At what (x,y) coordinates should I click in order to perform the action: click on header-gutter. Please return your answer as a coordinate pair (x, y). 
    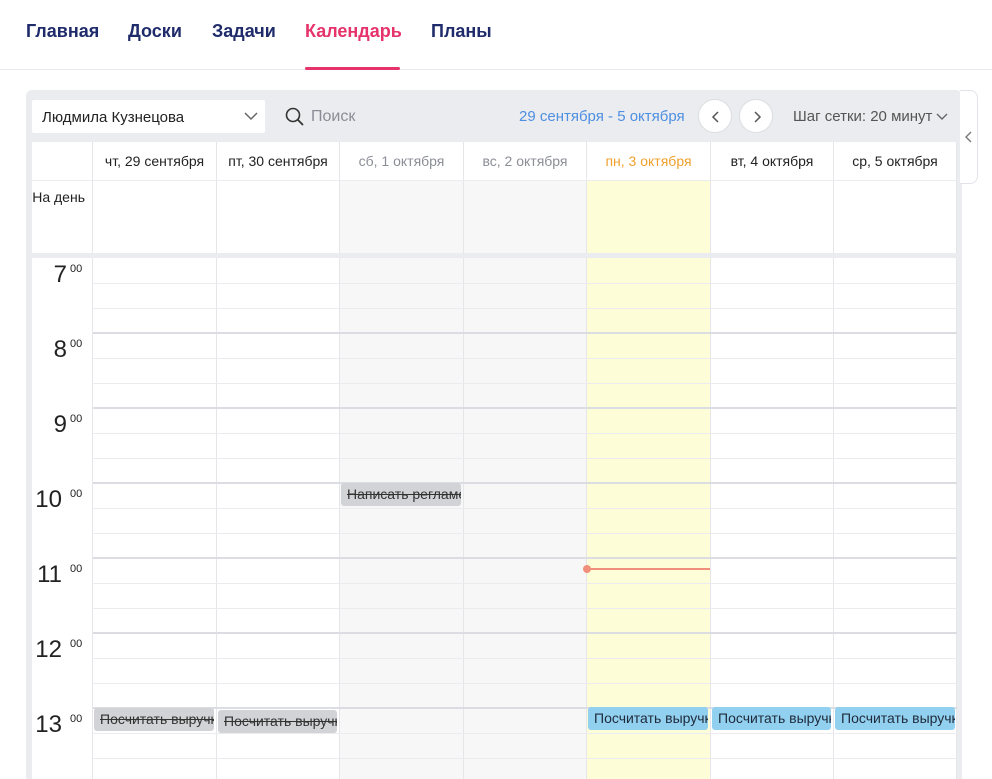
    Looking at the image, I should click on (62, 161).